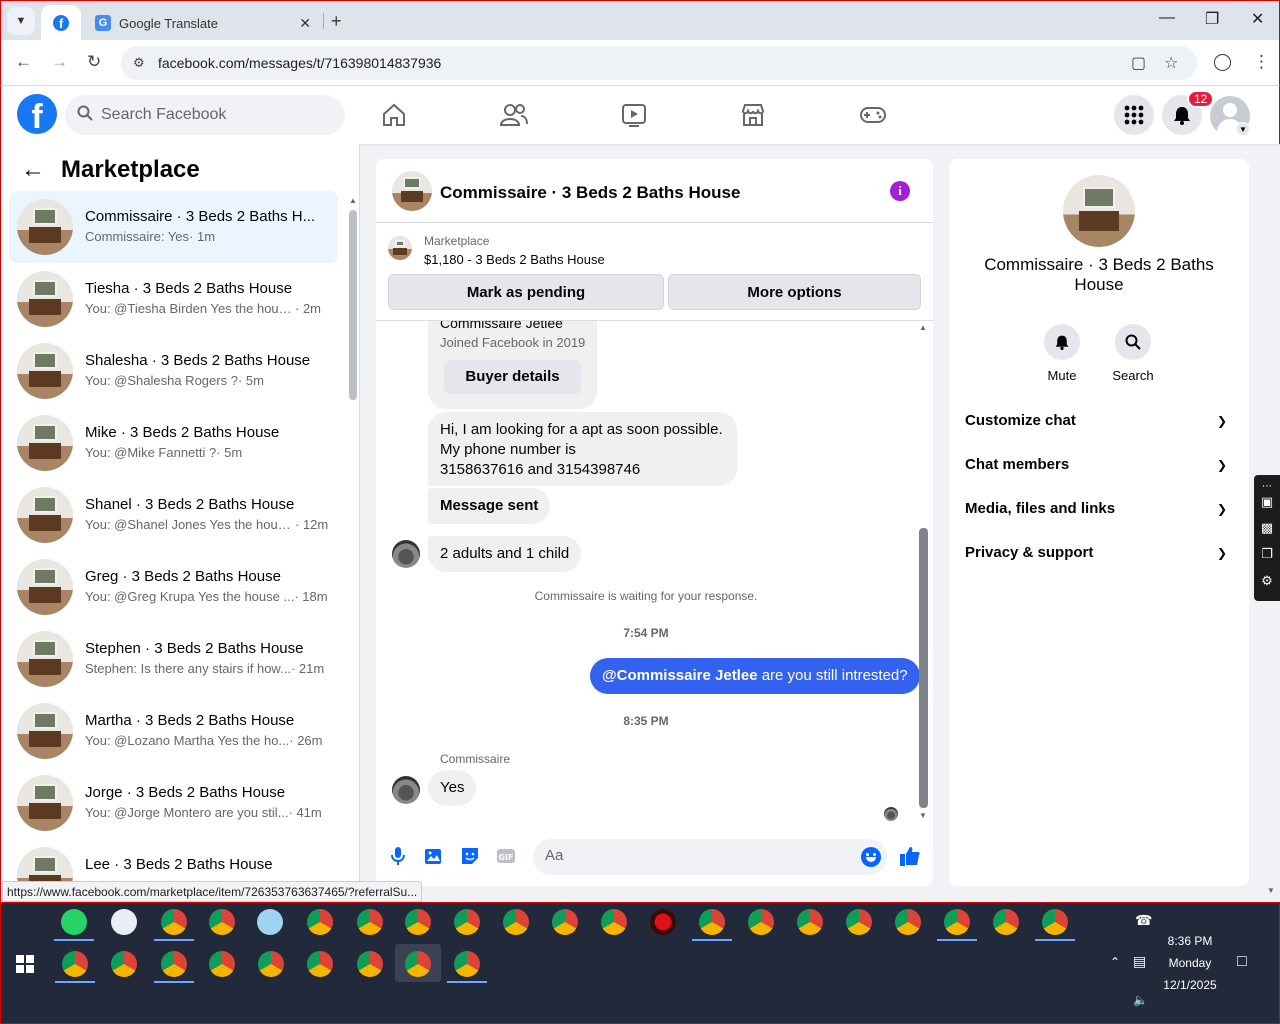 This screenshot has width=1280, height=1024. What do you see at coordinates (1212, 19) in the screenshot?
I see `restore-window-button: ❐` at bounding box center [1212, 19].